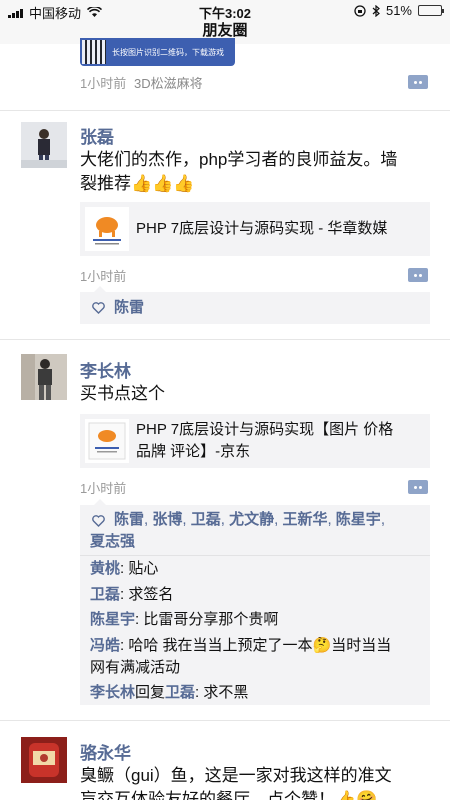  Describe the element at coordinates (304, 519) in the screenshot. I see `like-name: 王新华` at that location.